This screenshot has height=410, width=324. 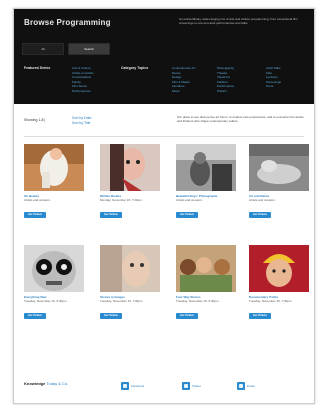 I want to click on featured-series-label: Featured Series, so click(x=37, y=68).